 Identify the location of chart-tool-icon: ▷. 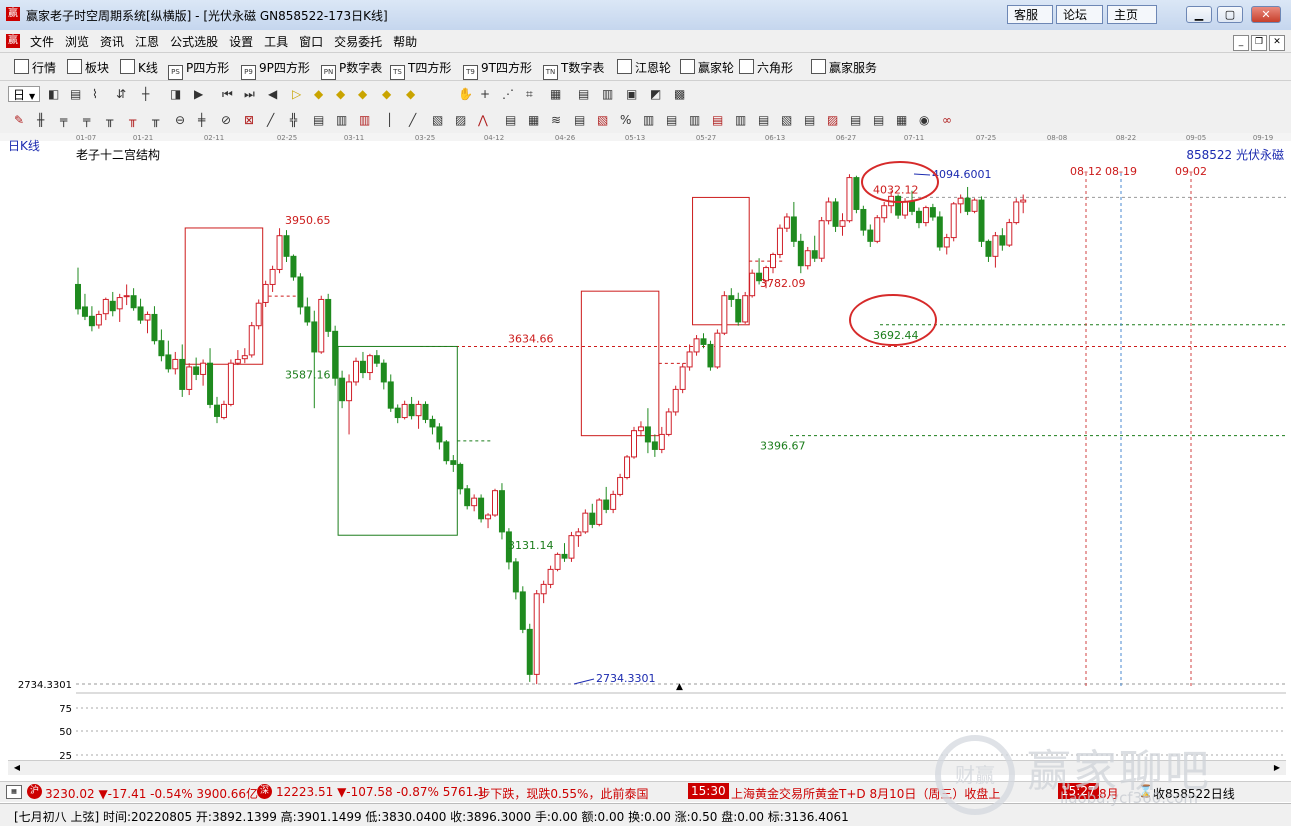
(299, 94).